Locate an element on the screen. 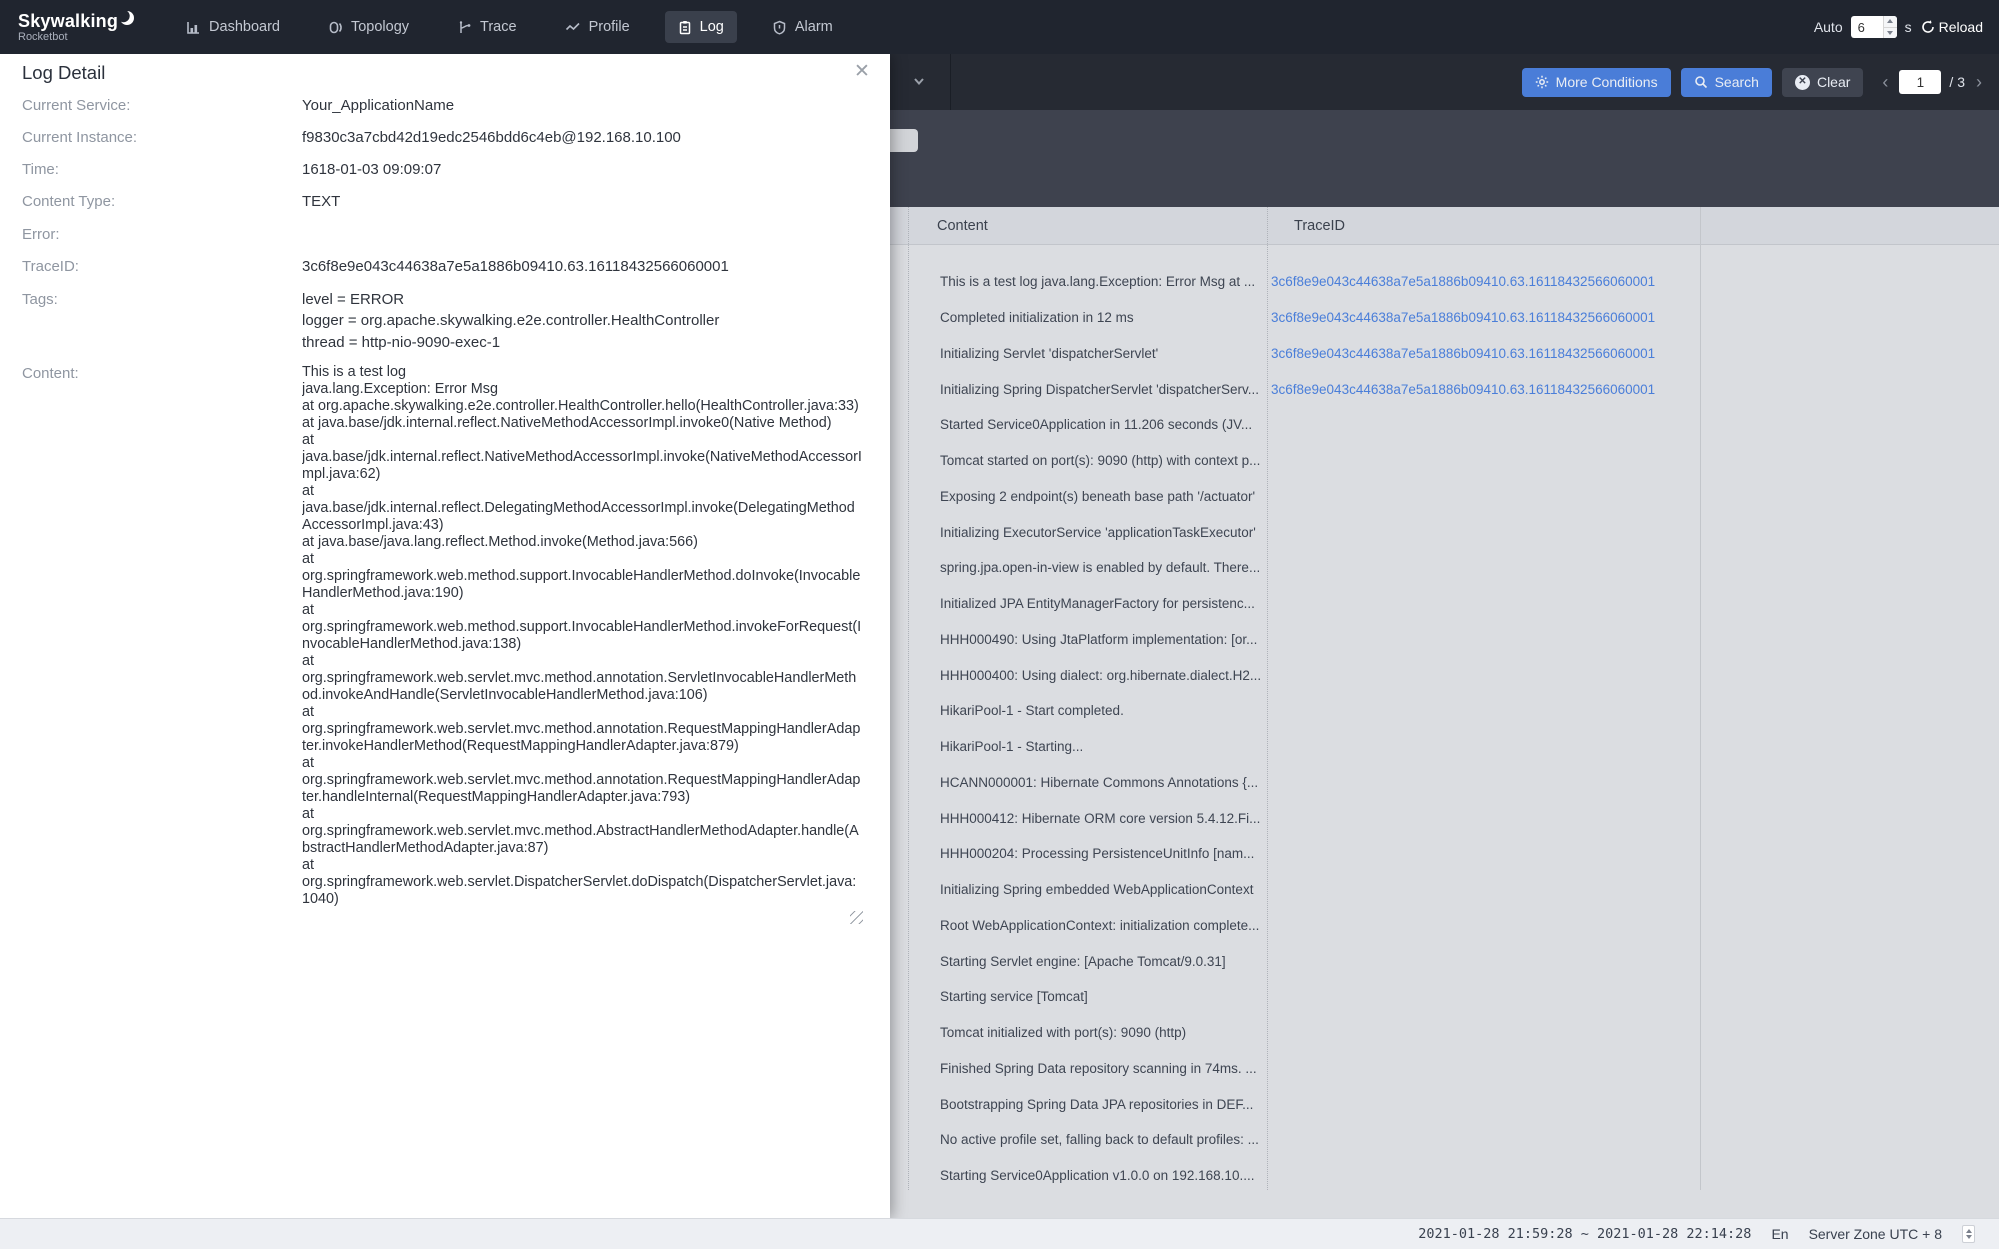 Image resolution: width=1999 pixels, height=1249 pixels. tab-dashboard: Dashboard is located at coordinates (233, 27).